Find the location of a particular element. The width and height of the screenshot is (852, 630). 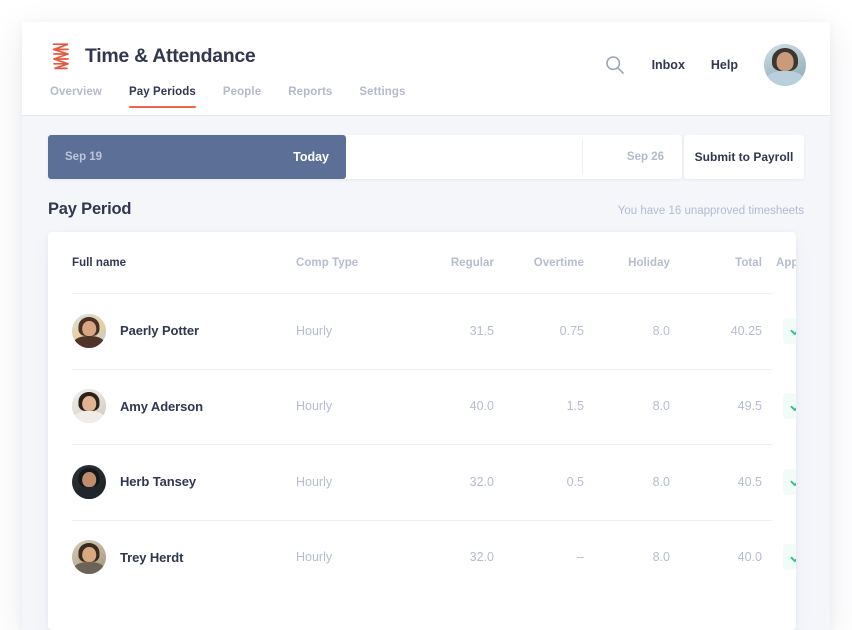

cell-total: 40.5 is located at coordinates (749, 481).